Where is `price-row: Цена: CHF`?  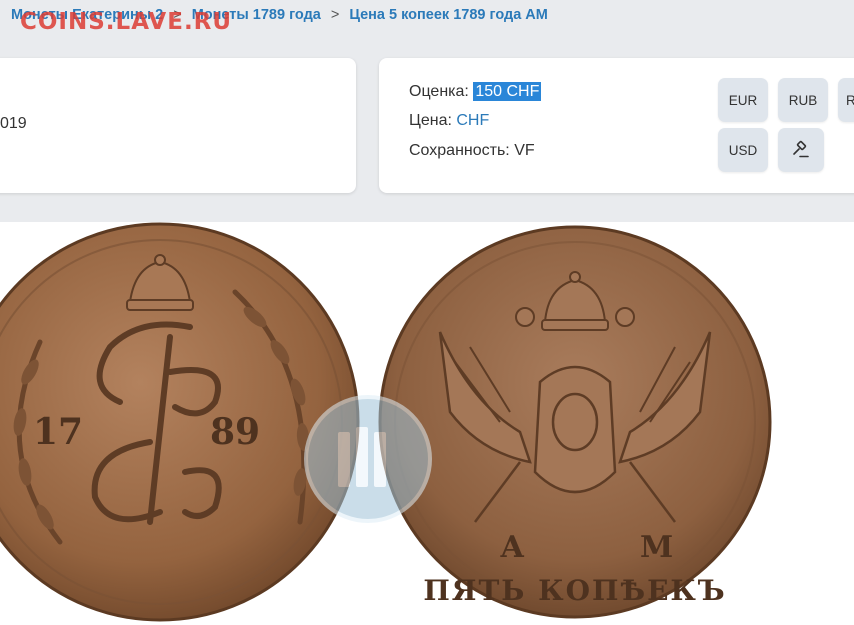 price-row: Цена: CHF is located at coordinates (449, 121).